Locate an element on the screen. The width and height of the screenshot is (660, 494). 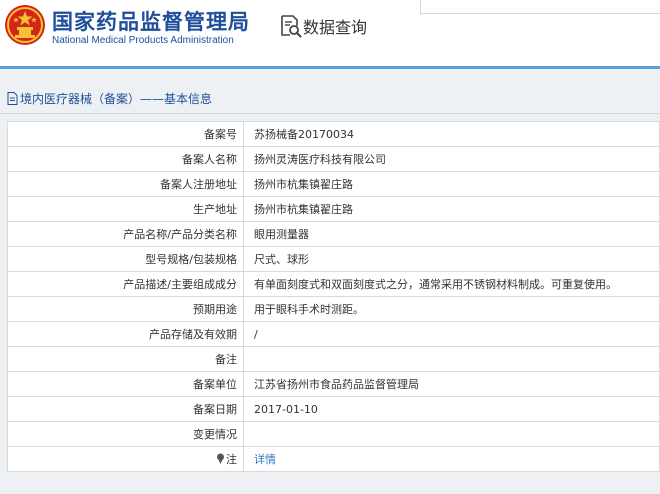
table-row: 产品名称/产品分类名称 眼用测量器 is located at coordinates (333, 234).